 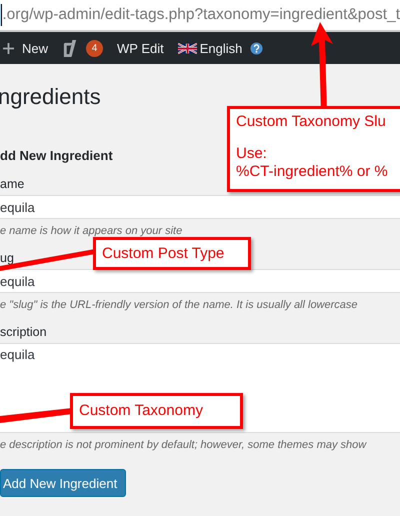 I want to click on form-title: dd New Ingredient, so click(x=56, y=155).